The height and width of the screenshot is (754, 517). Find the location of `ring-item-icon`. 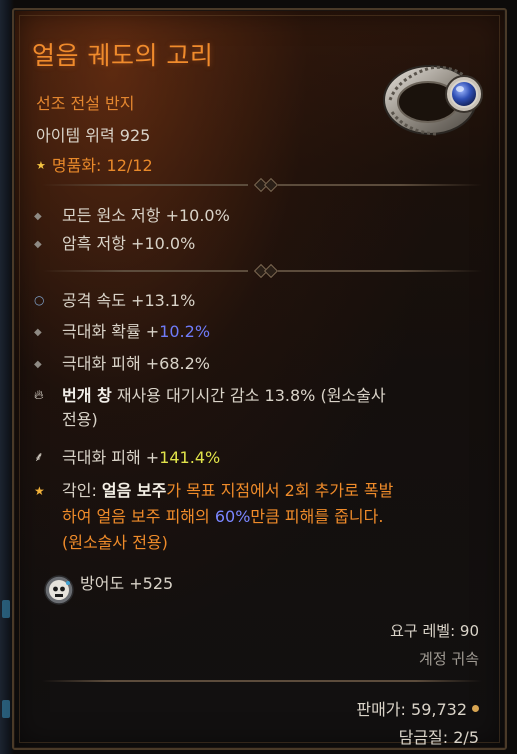

ring-item-icon is located at coordinates (433, 100).